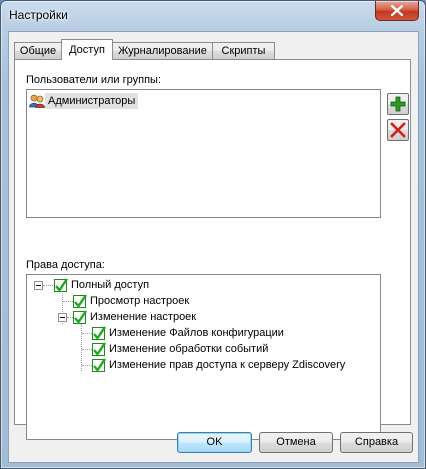 The width and height of the screenshot is (426, 469). Describe the element at coordinates (213, 16) in the screenshot. I see `title-bar: Настройки` at that location.